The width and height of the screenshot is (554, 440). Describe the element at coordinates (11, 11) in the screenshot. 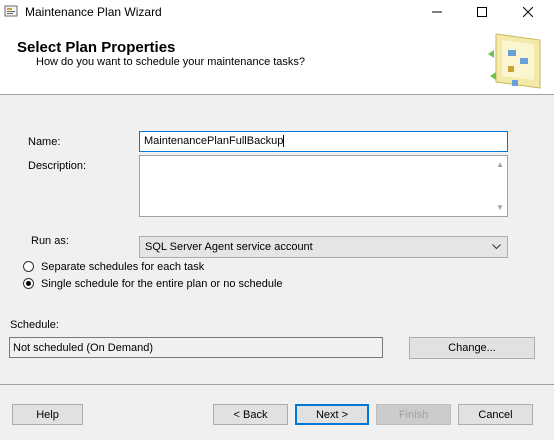

I see `wizard-app-icon` at that location.